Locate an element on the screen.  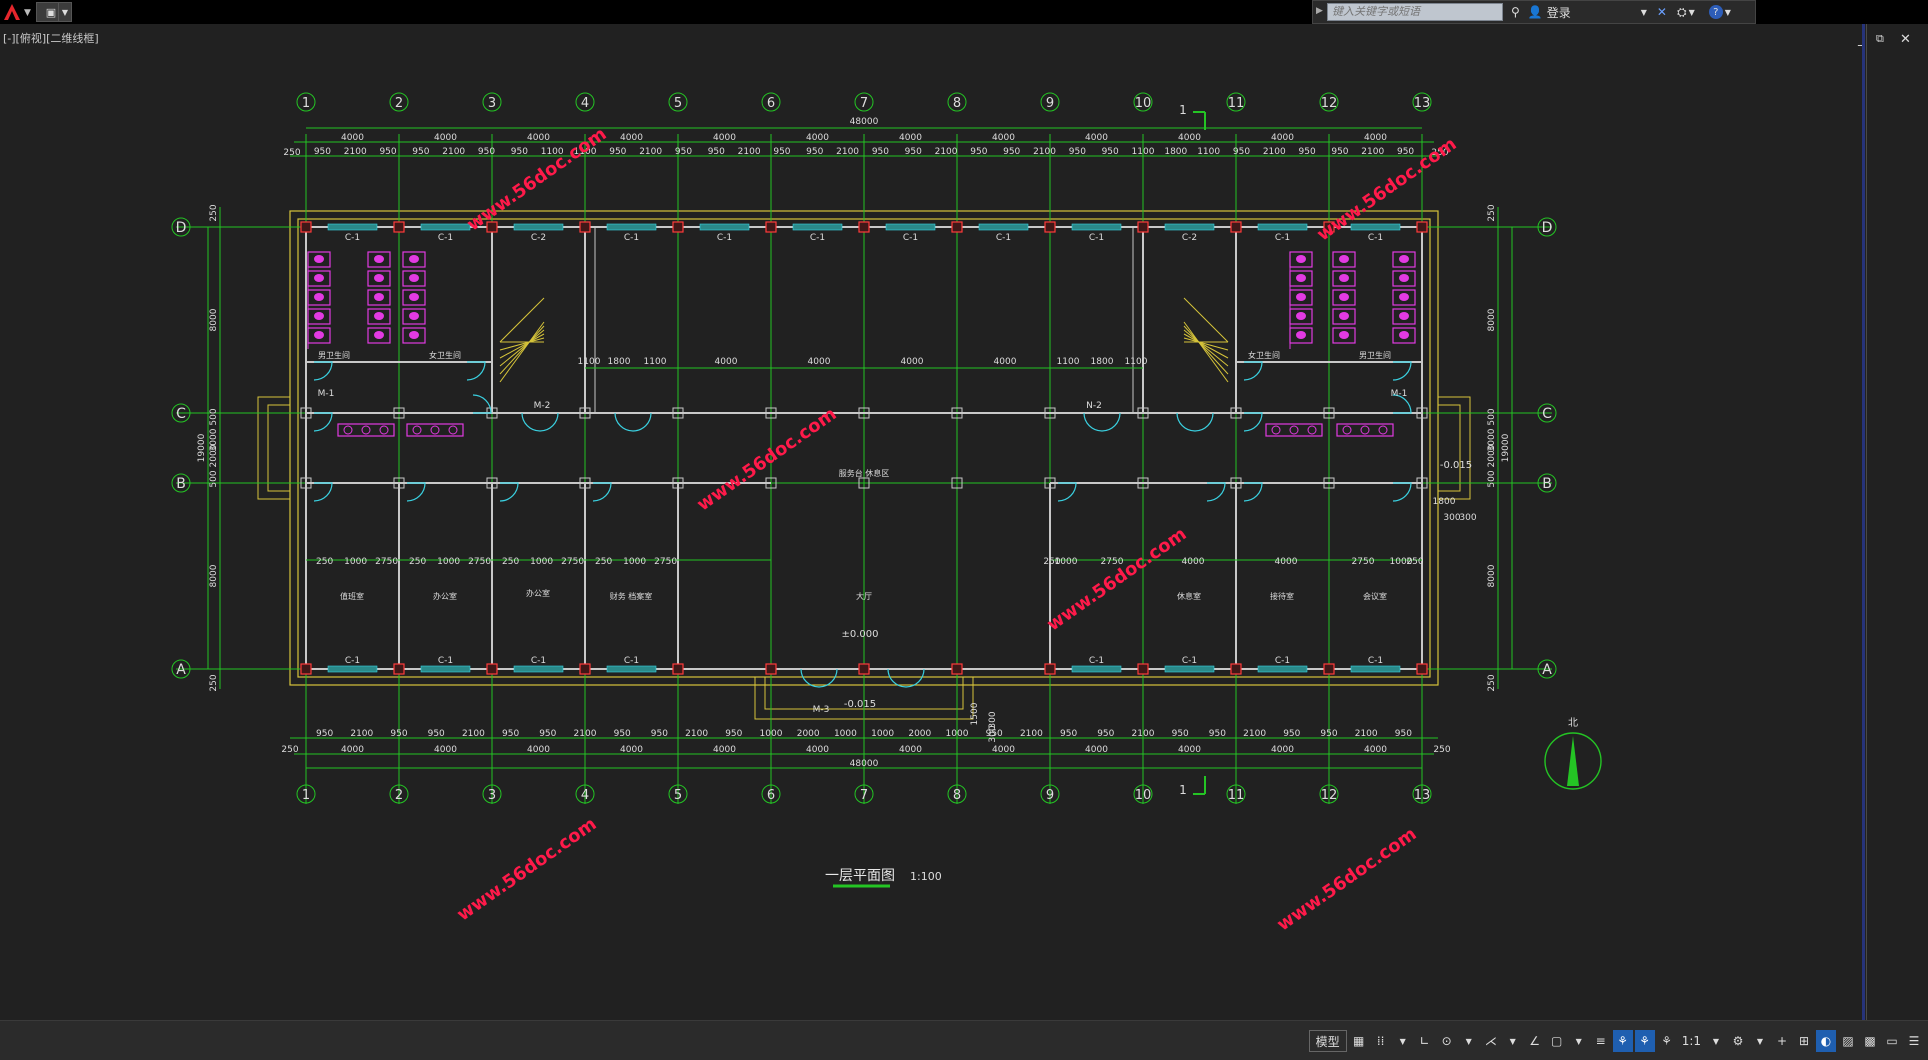
room-label-12: 休息室 is located at coordinates (1189, 596).